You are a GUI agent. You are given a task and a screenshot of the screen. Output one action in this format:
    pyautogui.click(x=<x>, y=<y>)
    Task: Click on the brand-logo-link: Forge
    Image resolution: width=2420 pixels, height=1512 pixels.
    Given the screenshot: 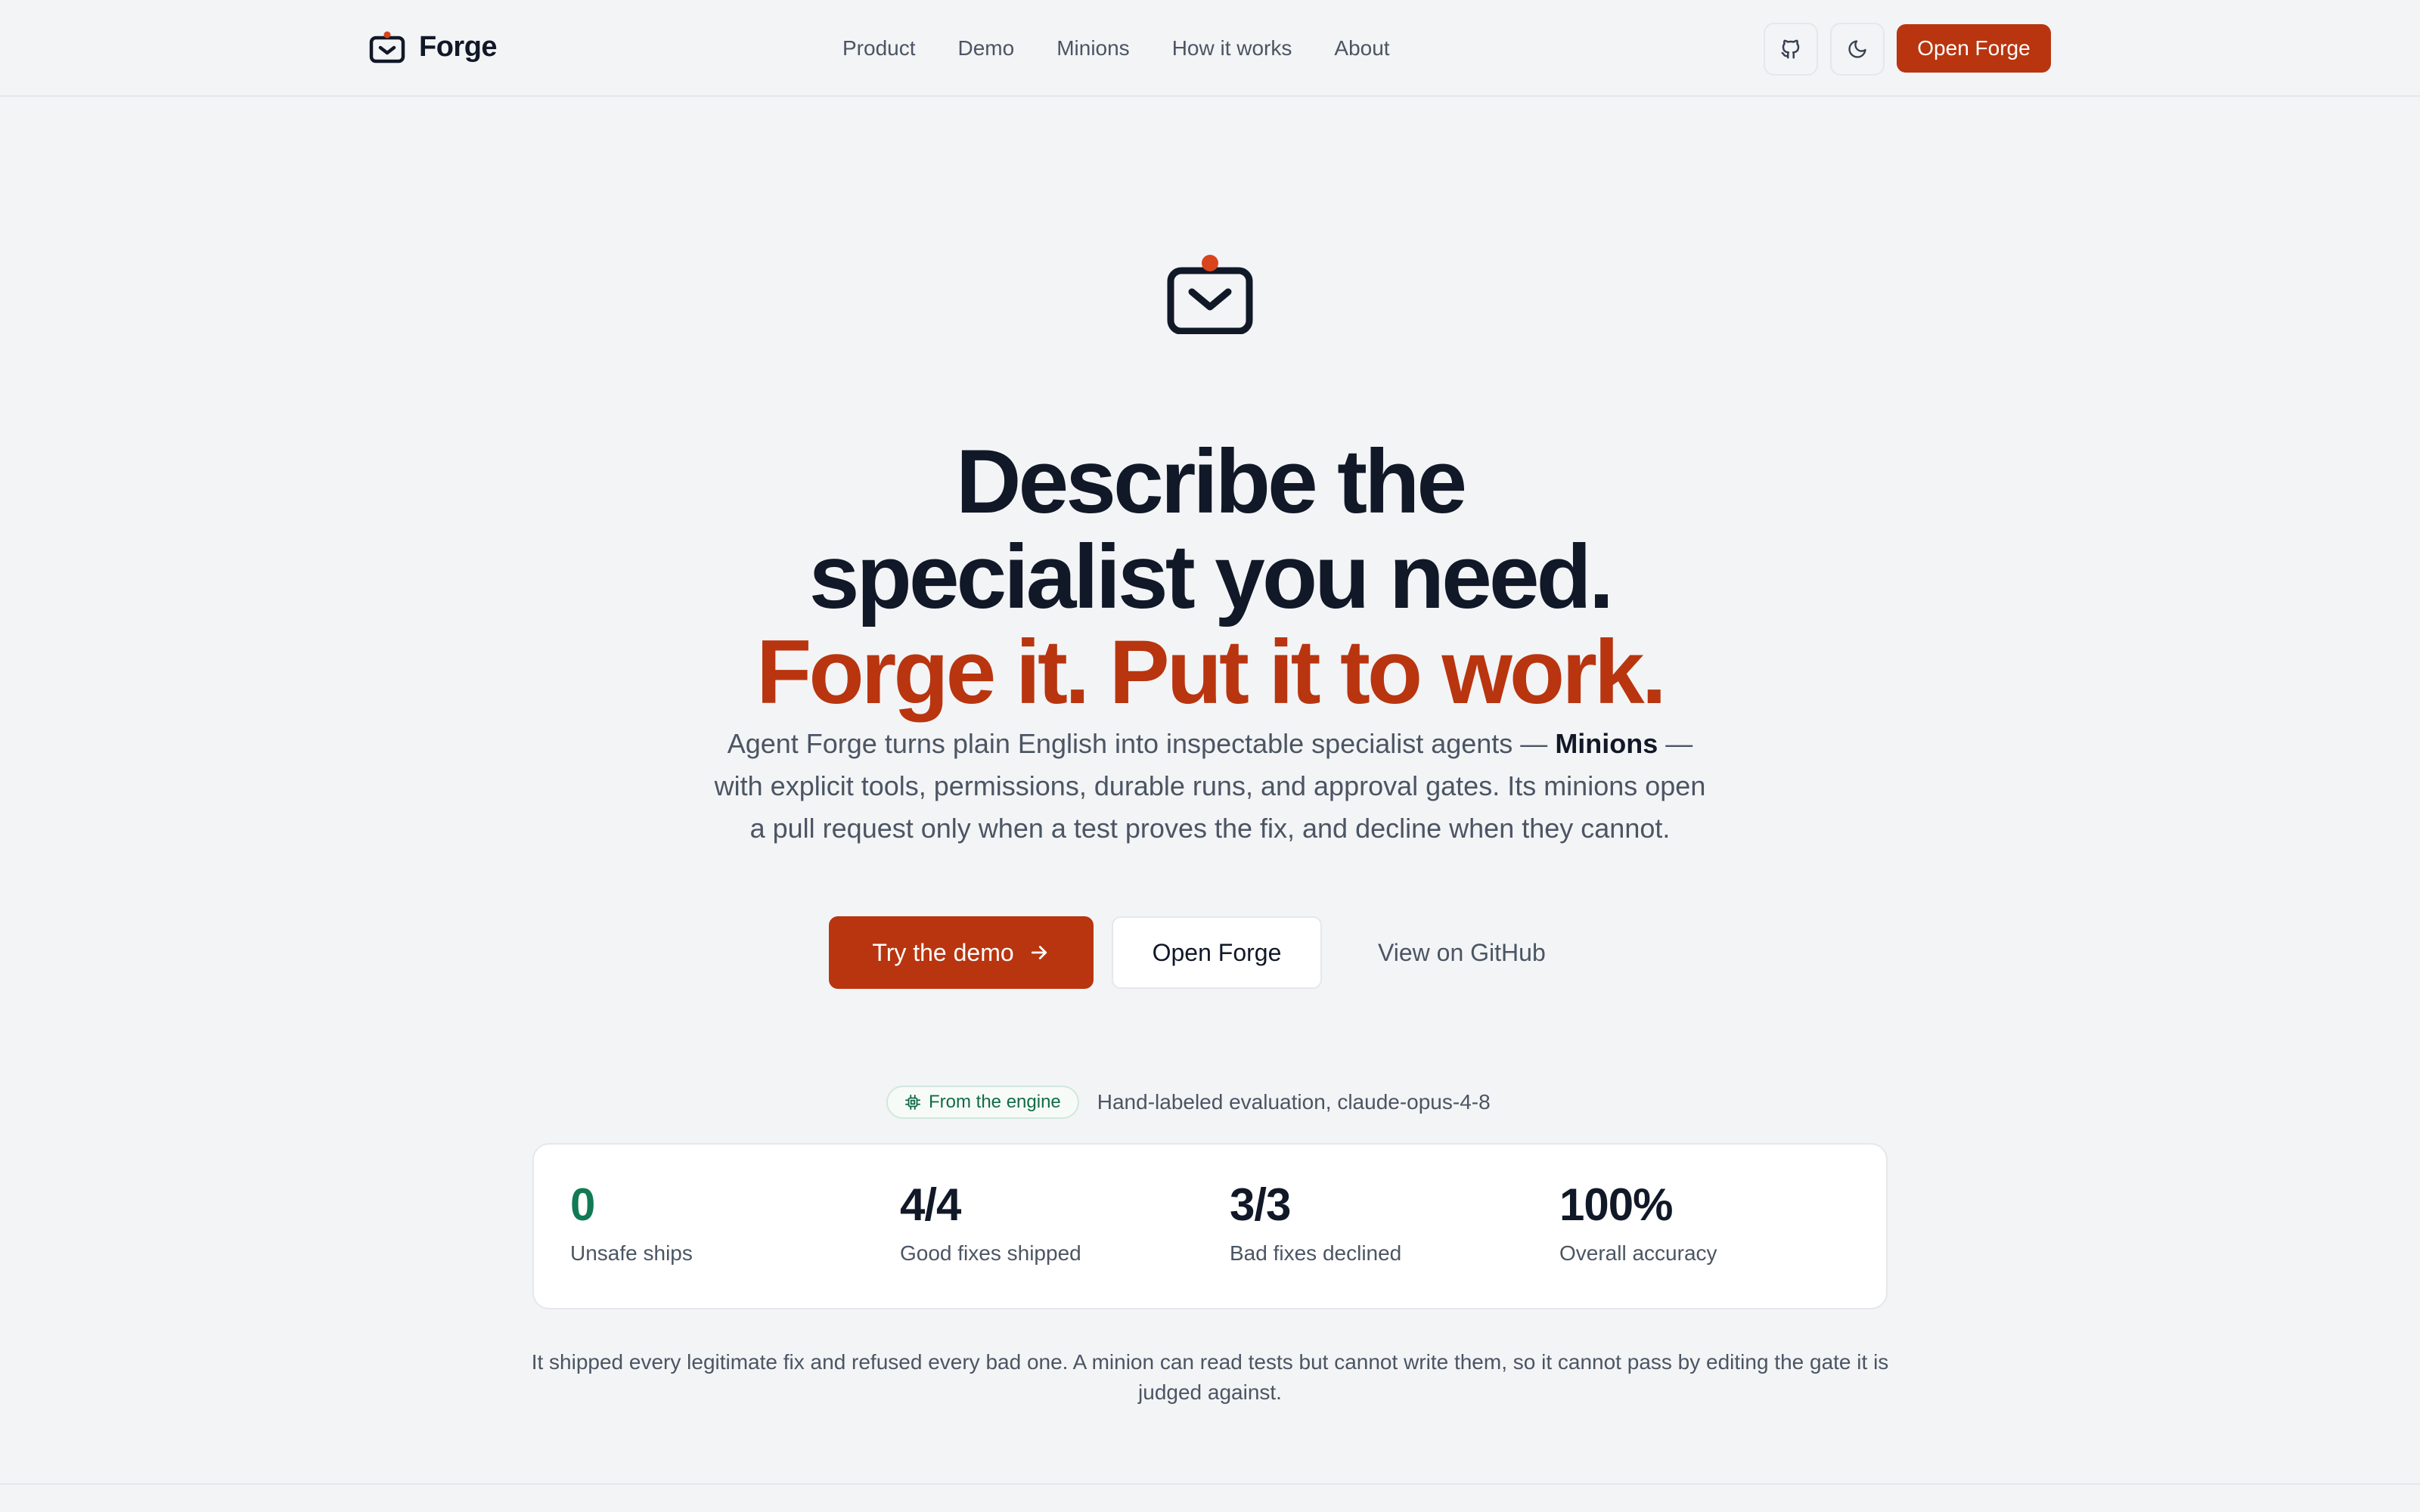 What is the action you would take?
    pyautogui.click(x=434, y=47)
    